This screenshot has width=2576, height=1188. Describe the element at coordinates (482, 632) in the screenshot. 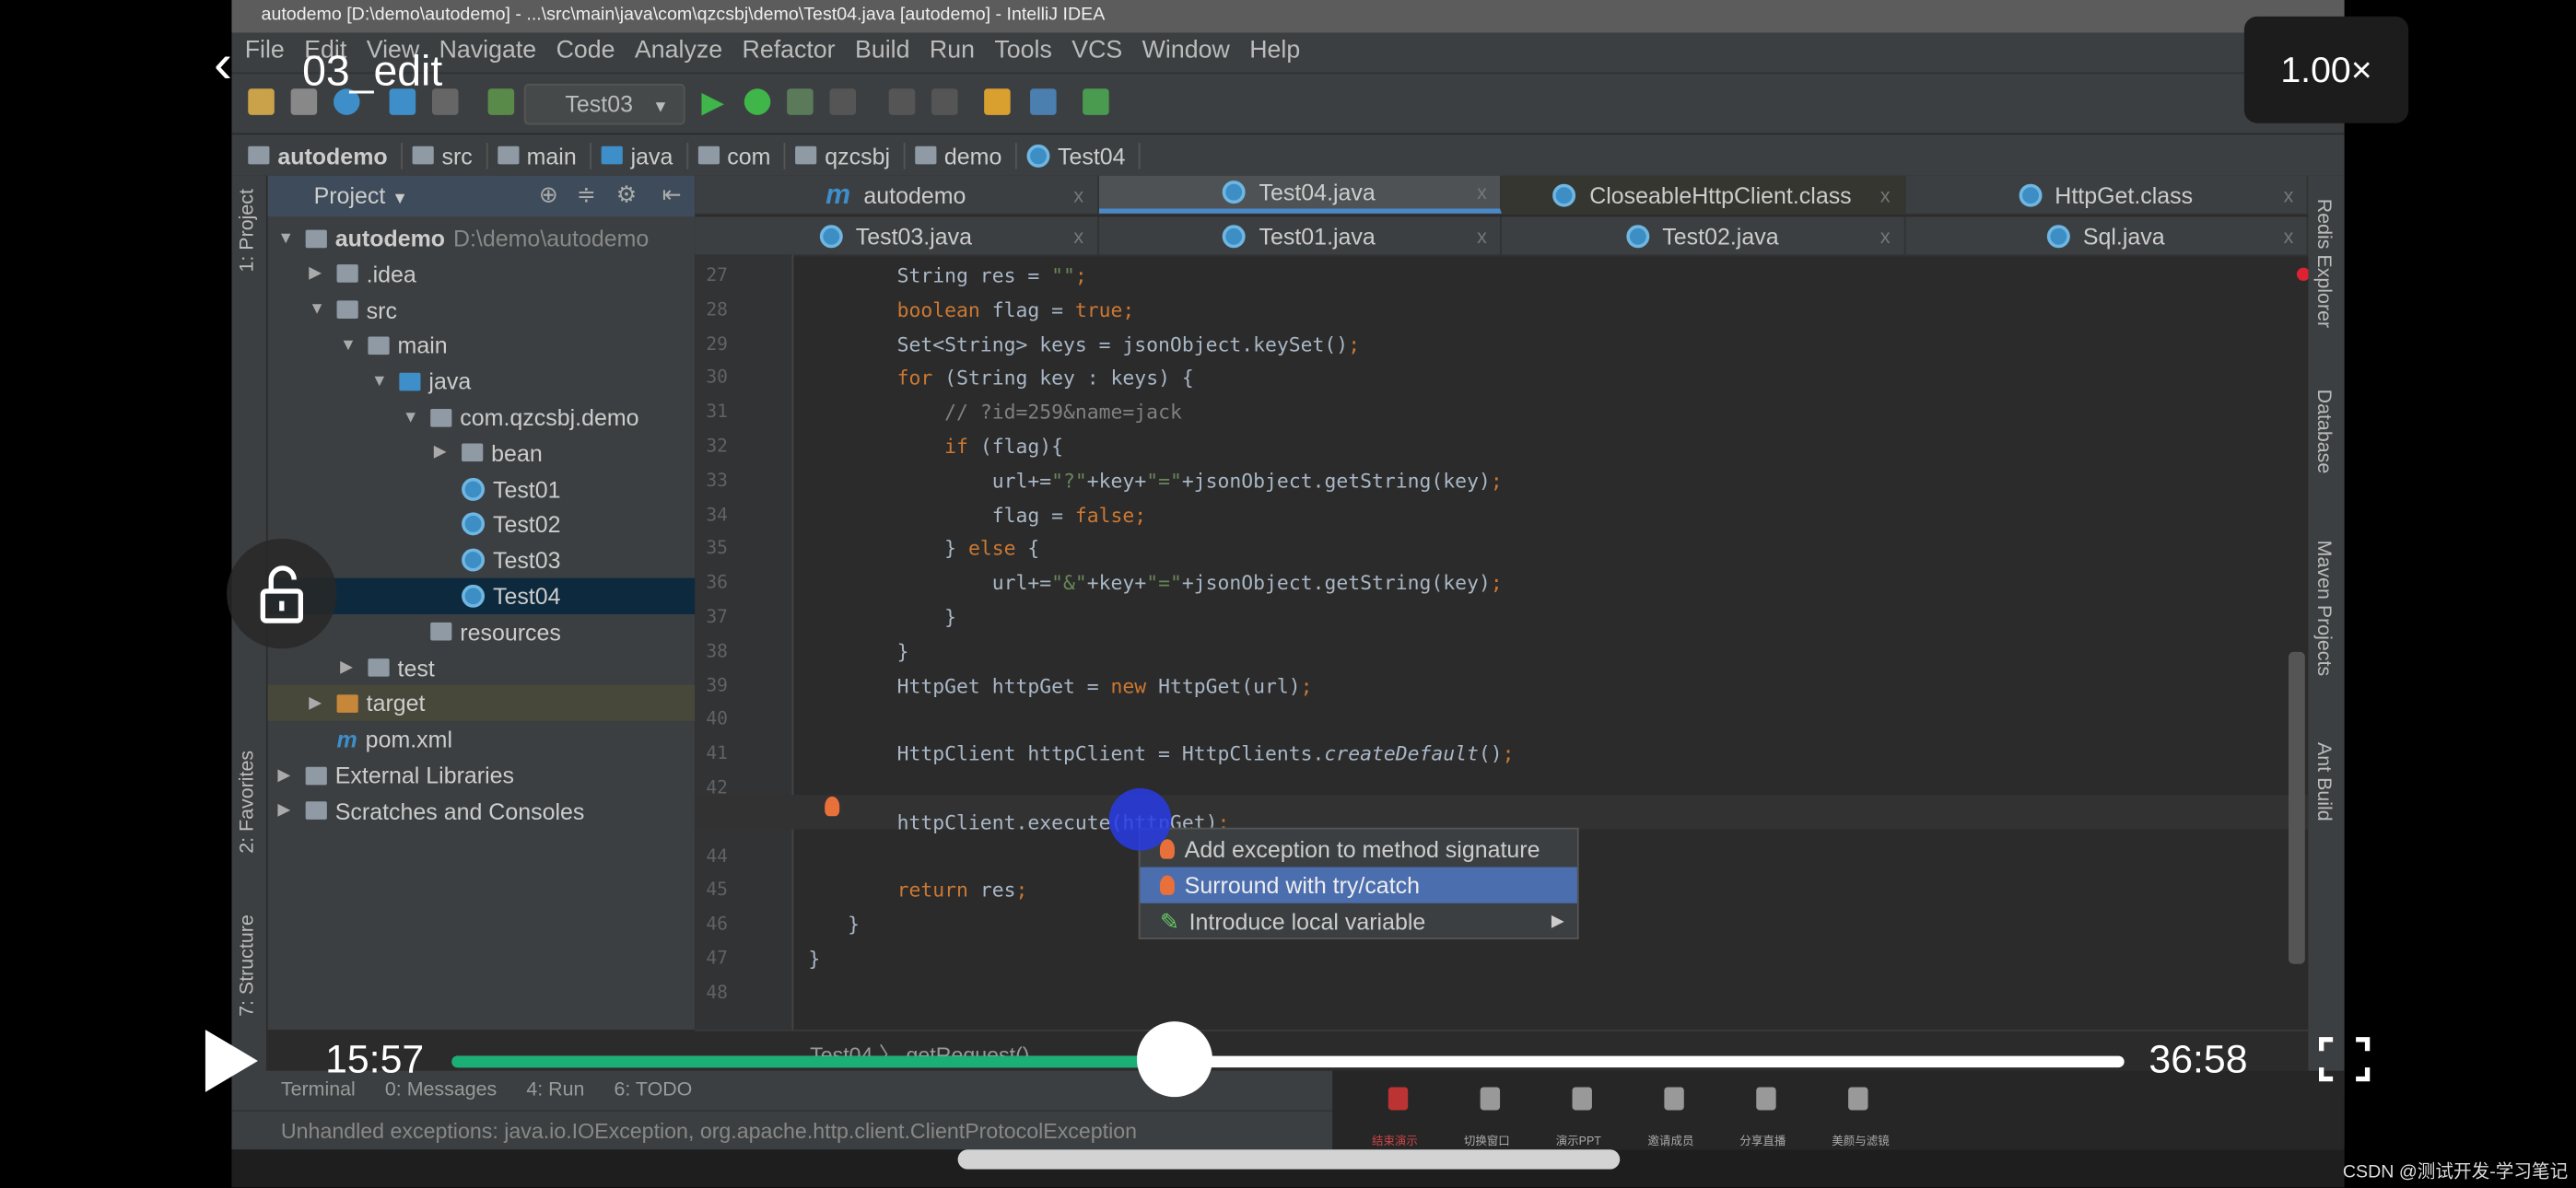

I see `tree-item: resources` at that location.